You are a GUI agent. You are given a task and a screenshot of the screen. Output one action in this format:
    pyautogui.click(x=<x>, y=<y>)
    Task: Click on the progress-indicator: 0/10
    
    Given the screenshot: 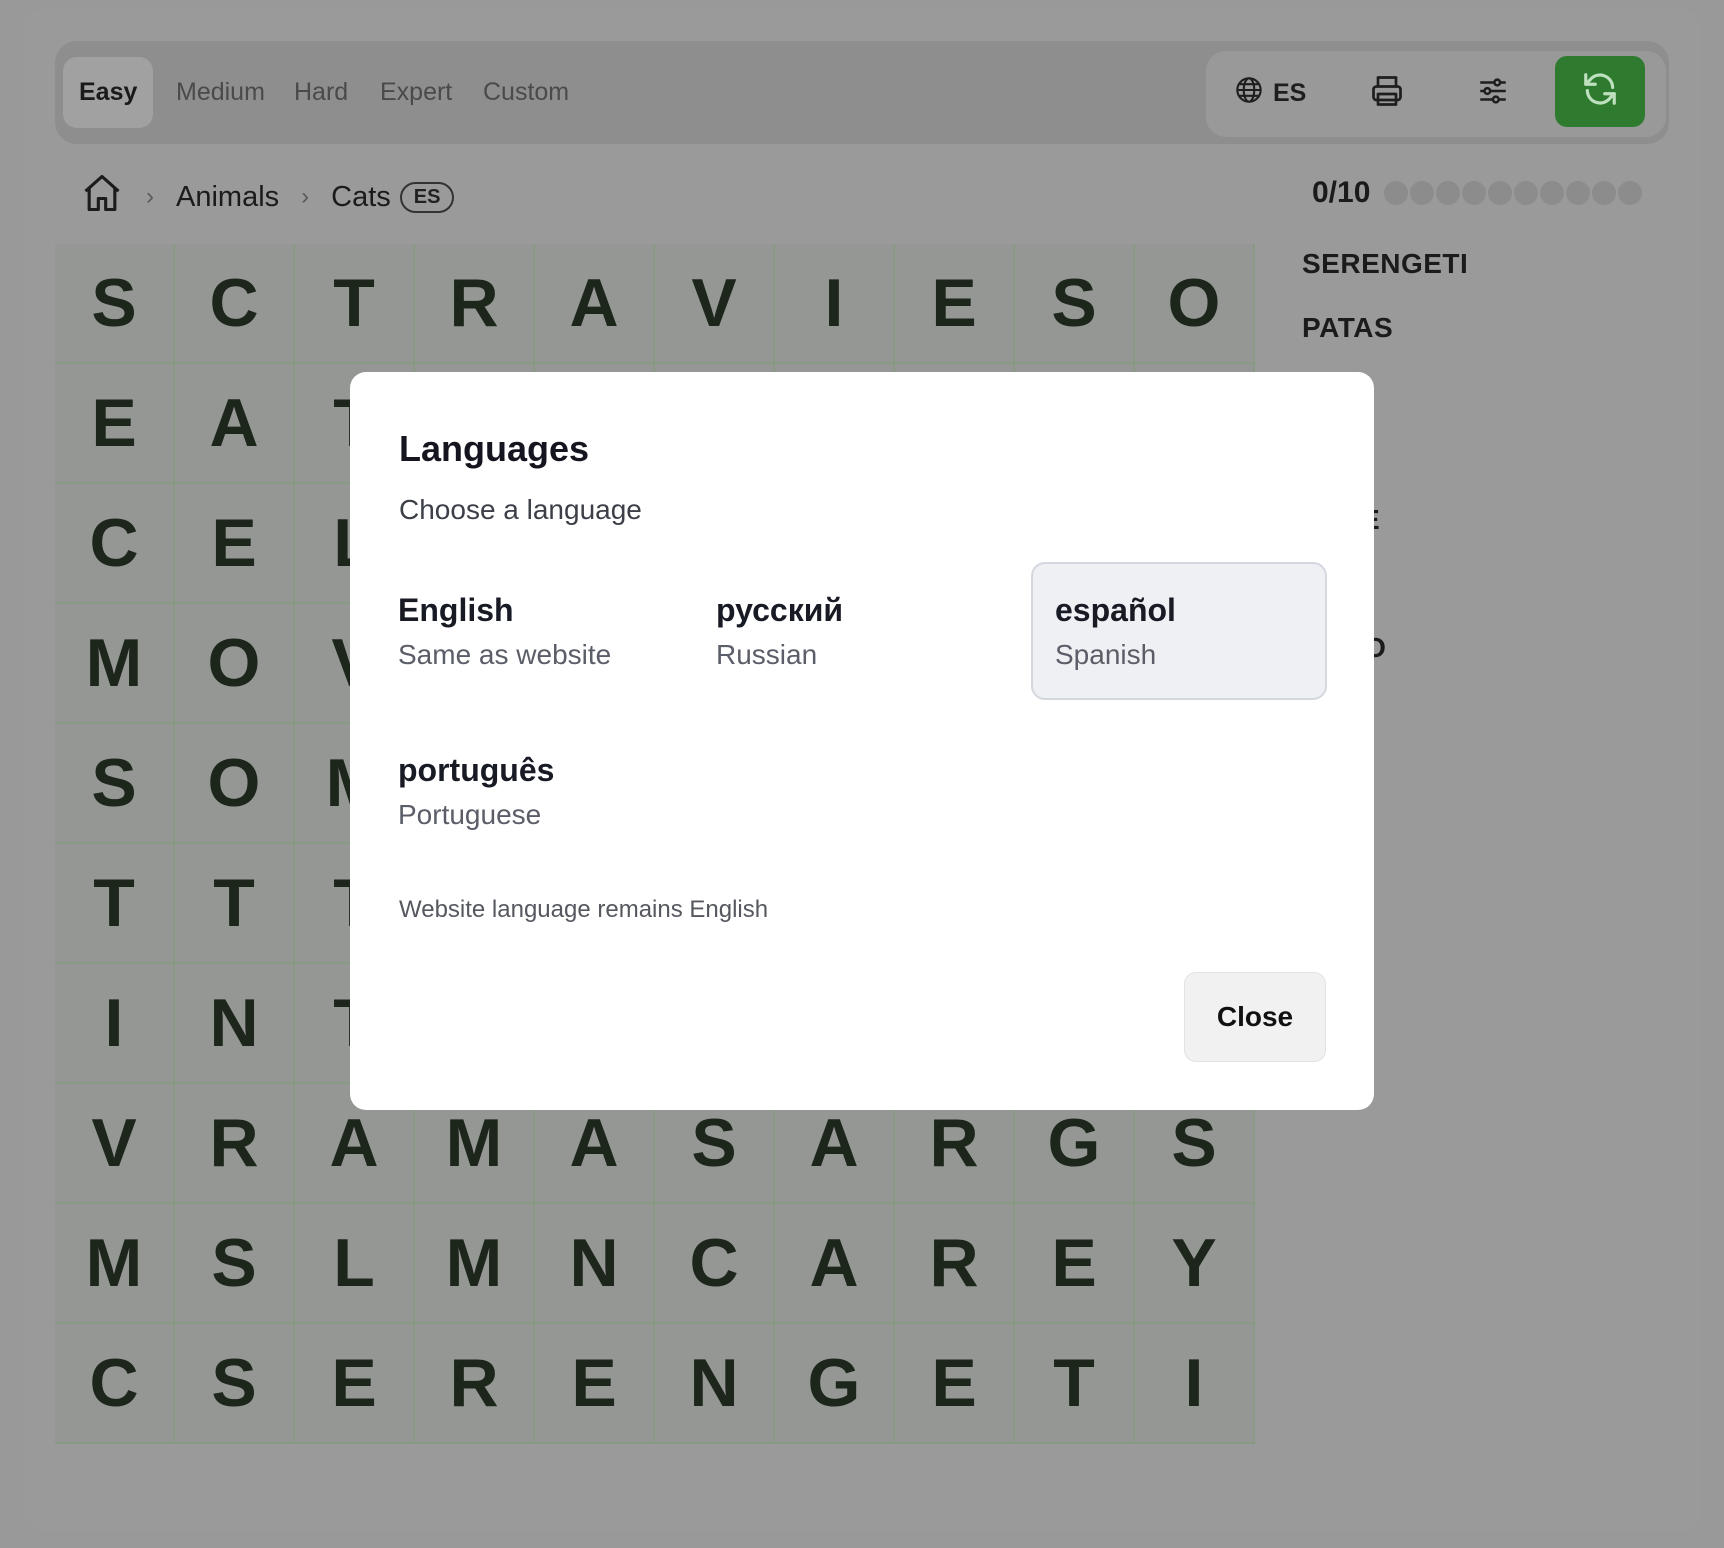 What is the action you would take?
    pyautogui.click(x=1477, y=193)
    